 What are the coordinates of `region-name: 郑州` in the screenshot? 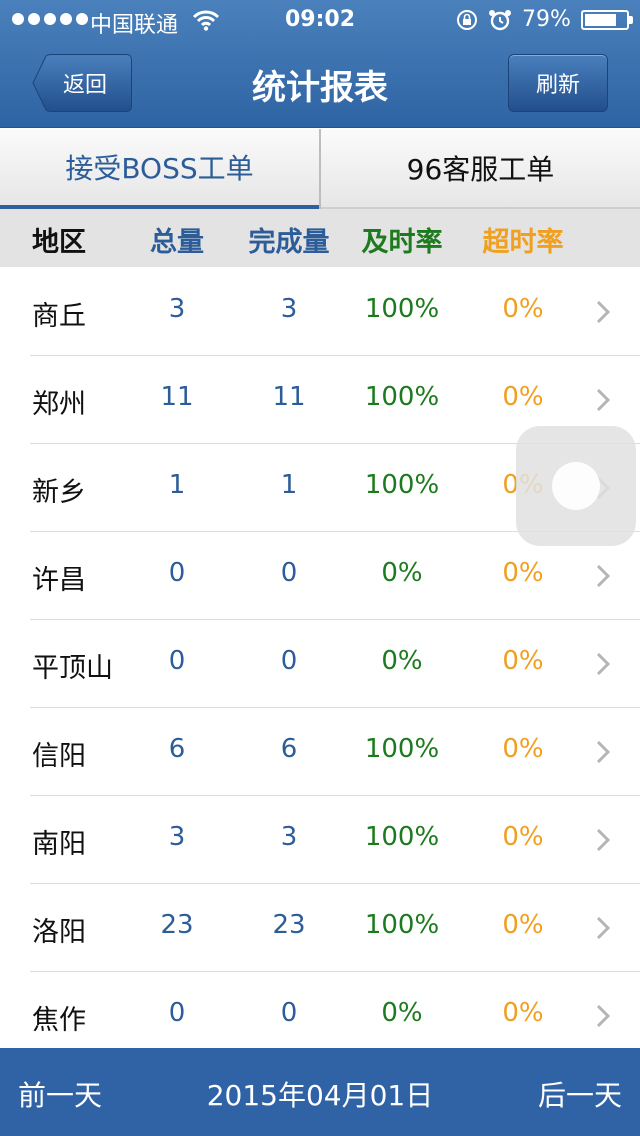 It's located at (59, 404).